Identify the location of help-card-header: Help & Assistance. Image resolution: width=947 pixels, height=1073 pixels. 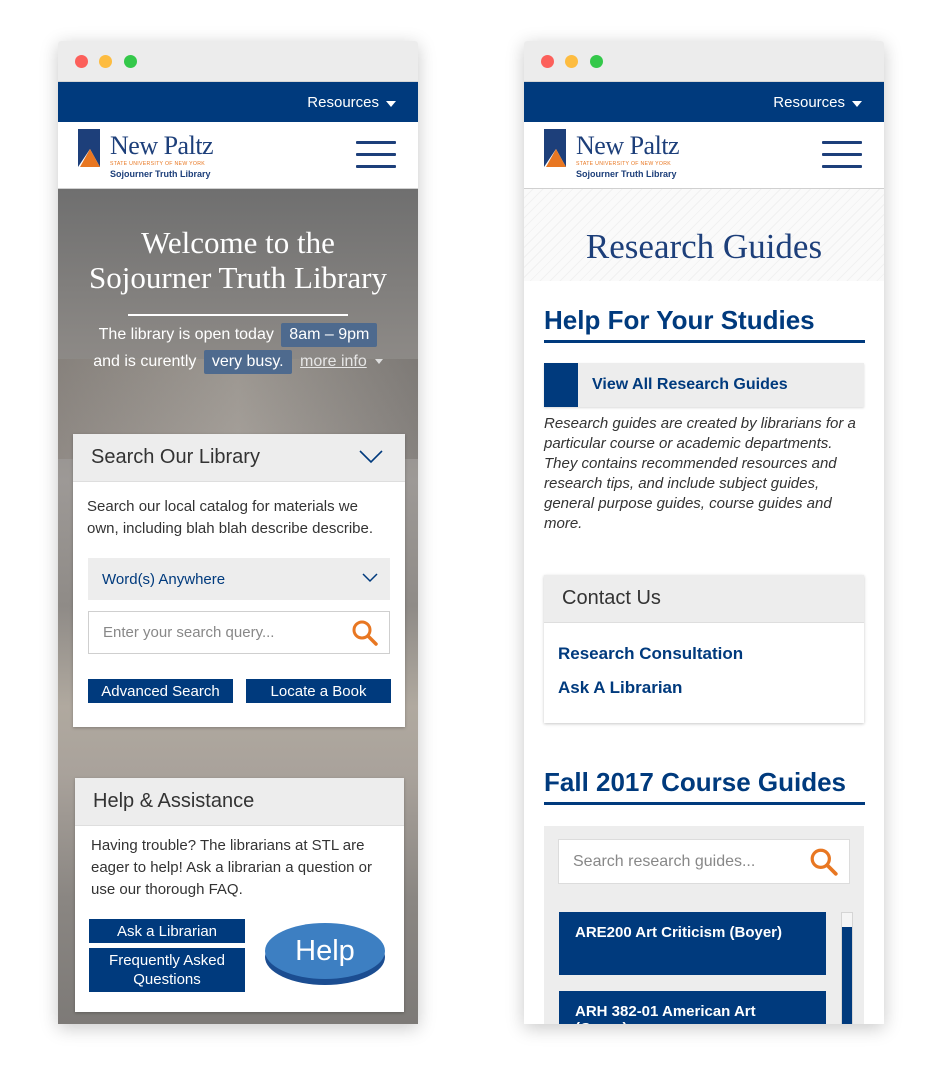
(239, 802).